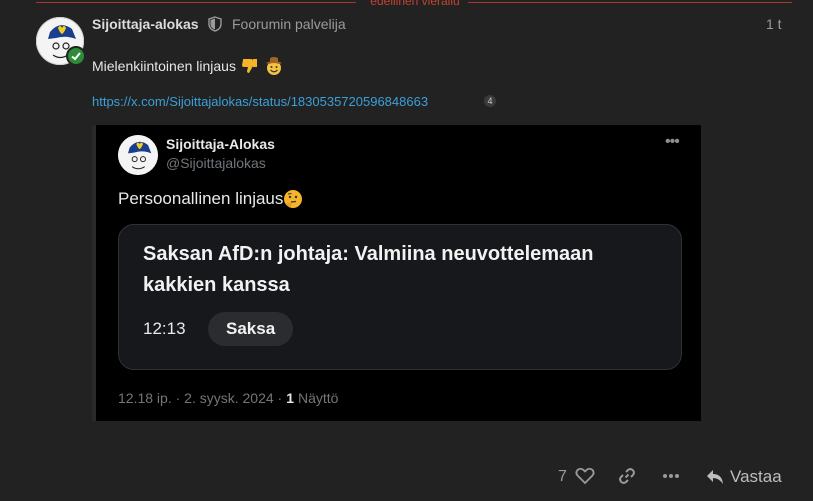 This screenshot has width=813, height=501. I want to click on tweet-text-row: Persoonallinen linjaus, so click(210, 199).